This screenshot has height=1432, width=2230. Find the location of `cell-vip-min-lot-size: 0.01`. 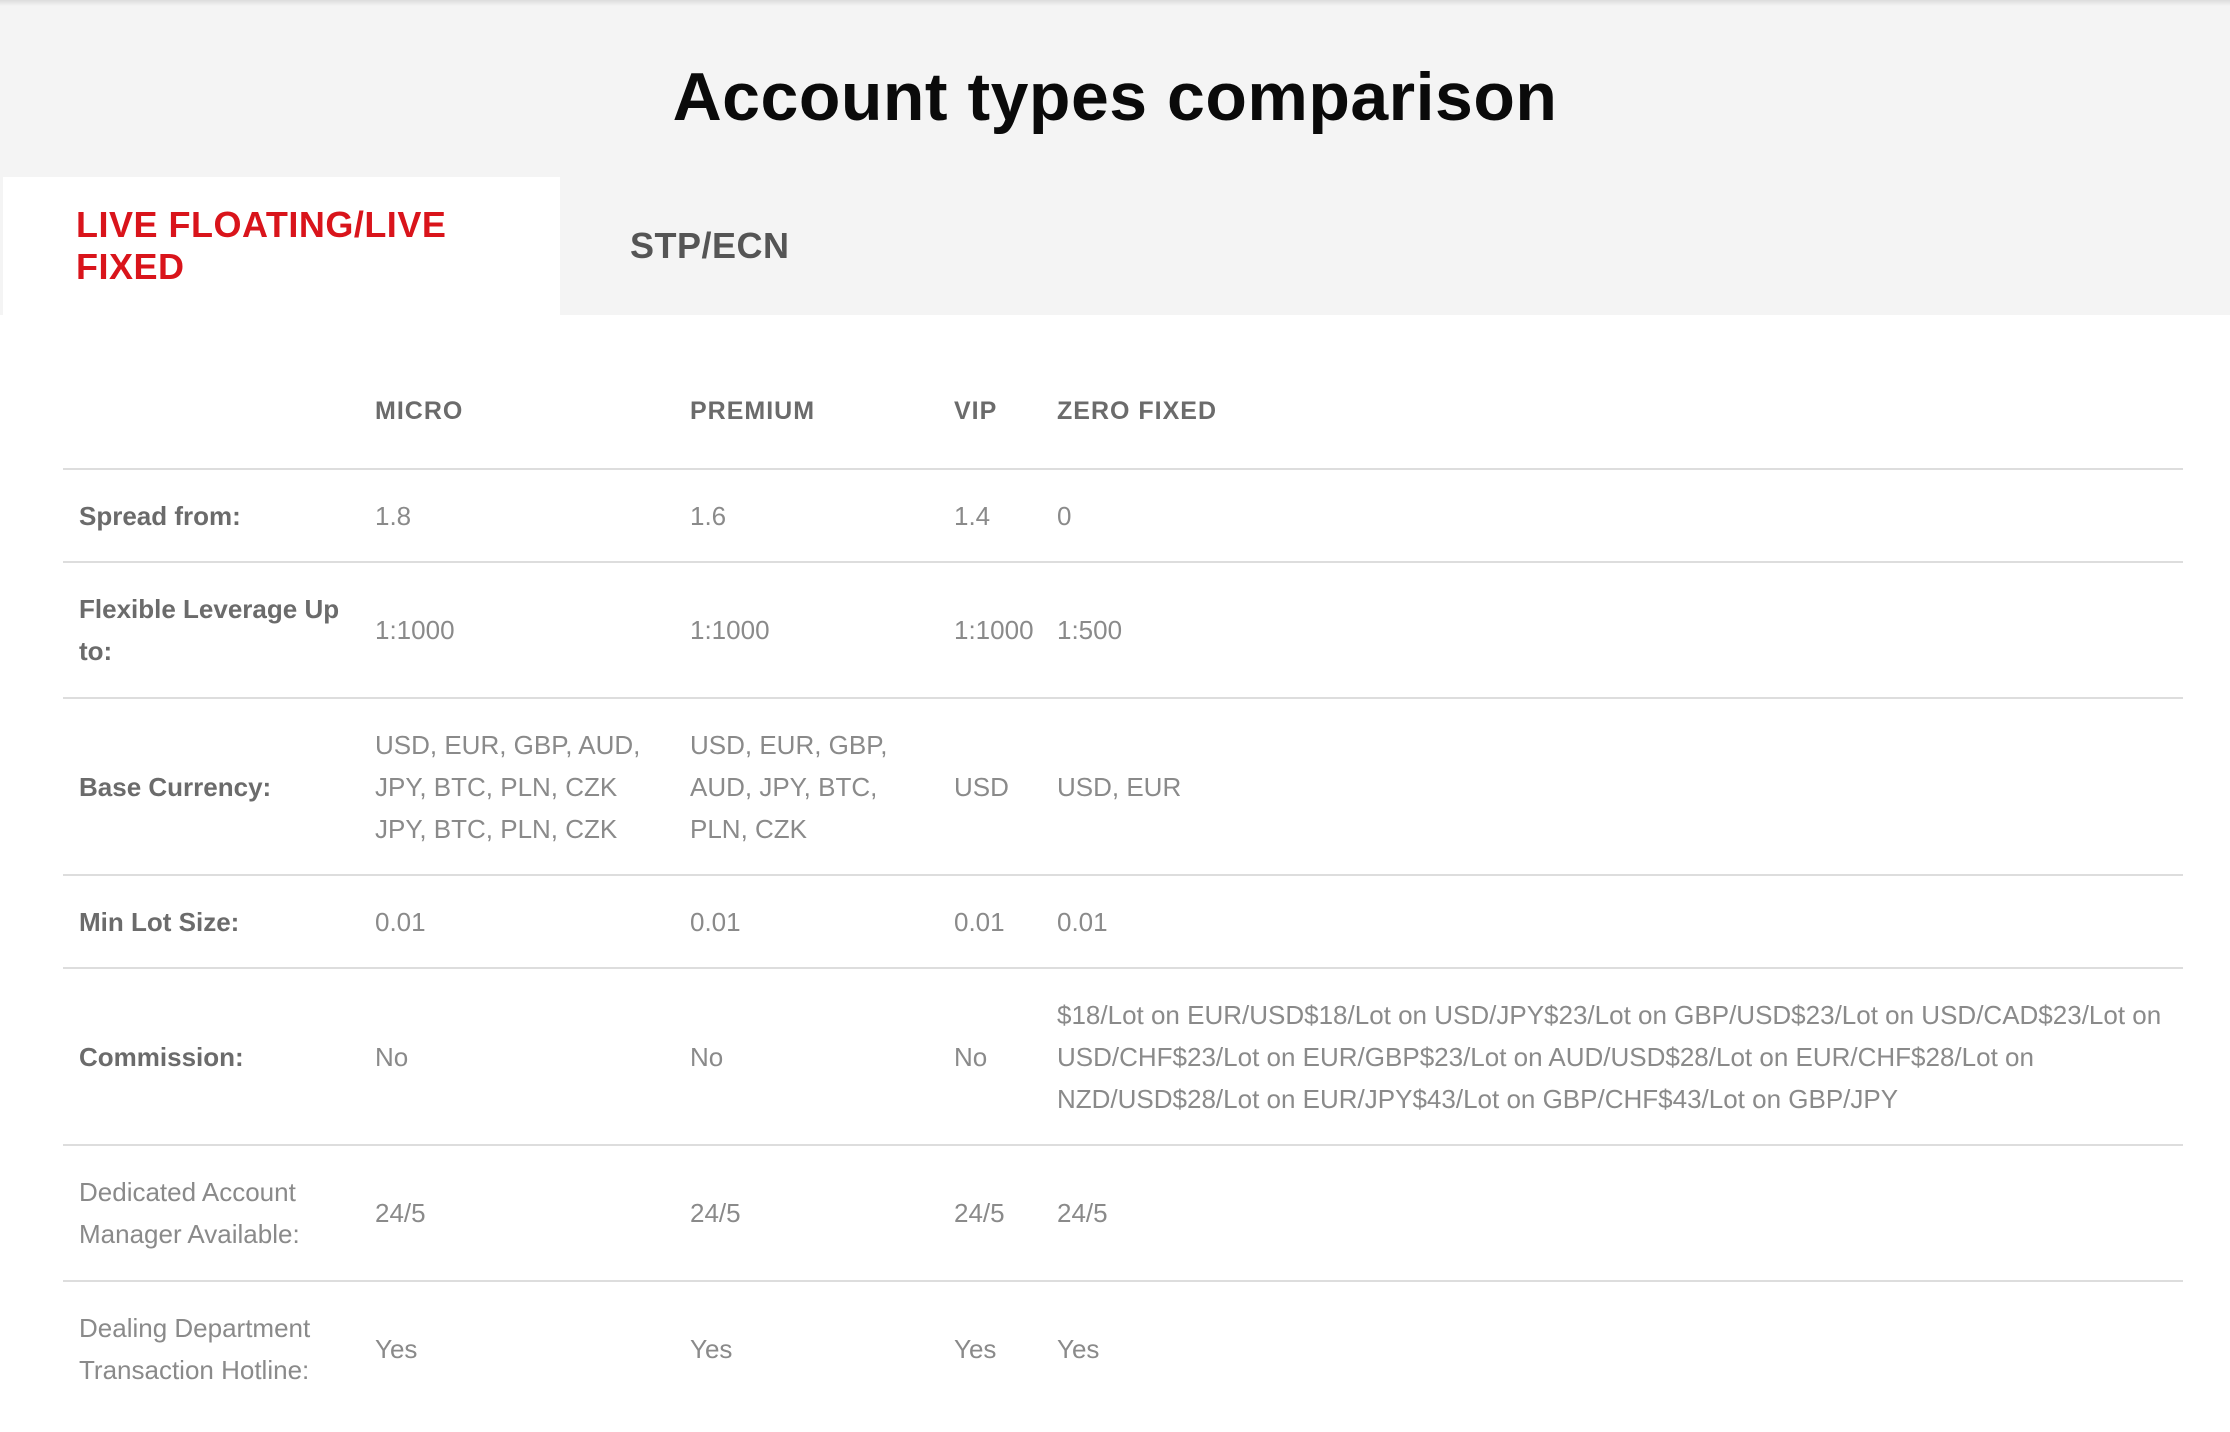

cell-vip-min-lot-size: 0.01 is located at coordinates (989, 922).